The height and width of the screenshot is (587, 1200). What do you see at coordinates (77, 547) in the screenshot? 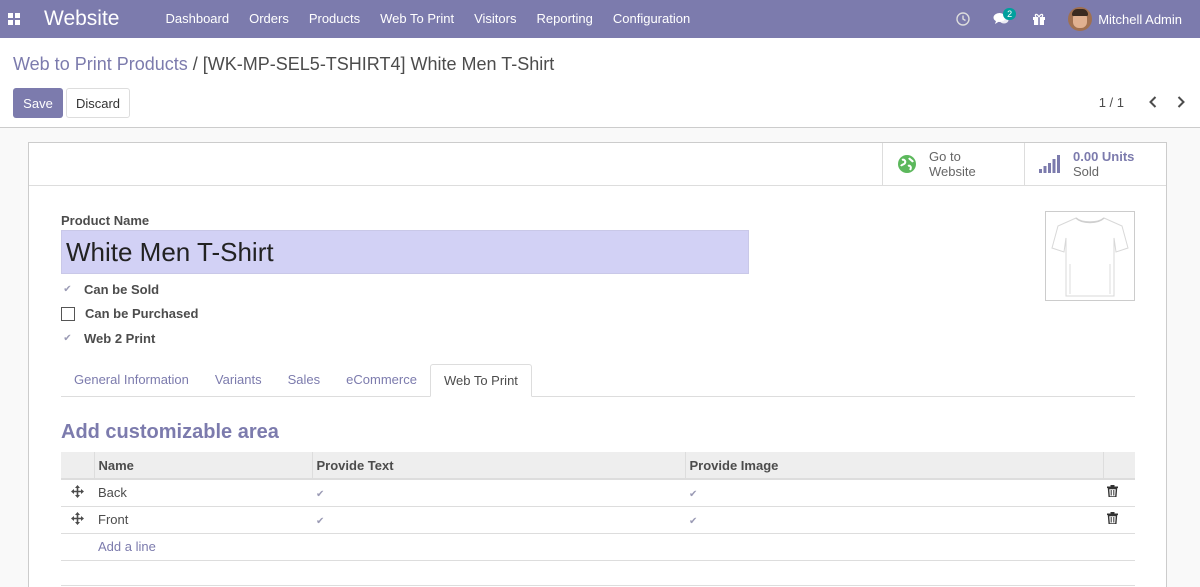
I see `add-line-spacer` at bounding box center [77, 547].